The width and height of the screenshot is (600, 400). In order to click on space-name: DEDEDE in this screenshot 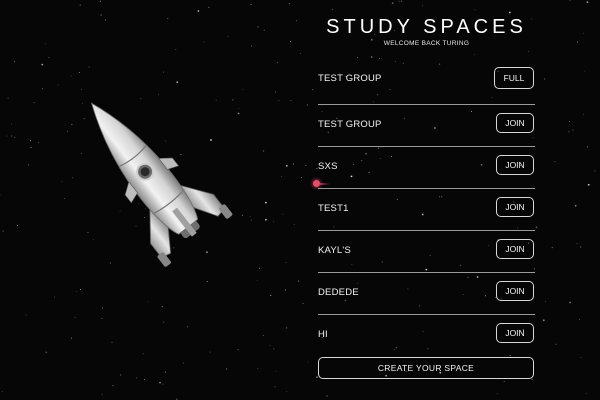, I will do `click(338, 292)`.